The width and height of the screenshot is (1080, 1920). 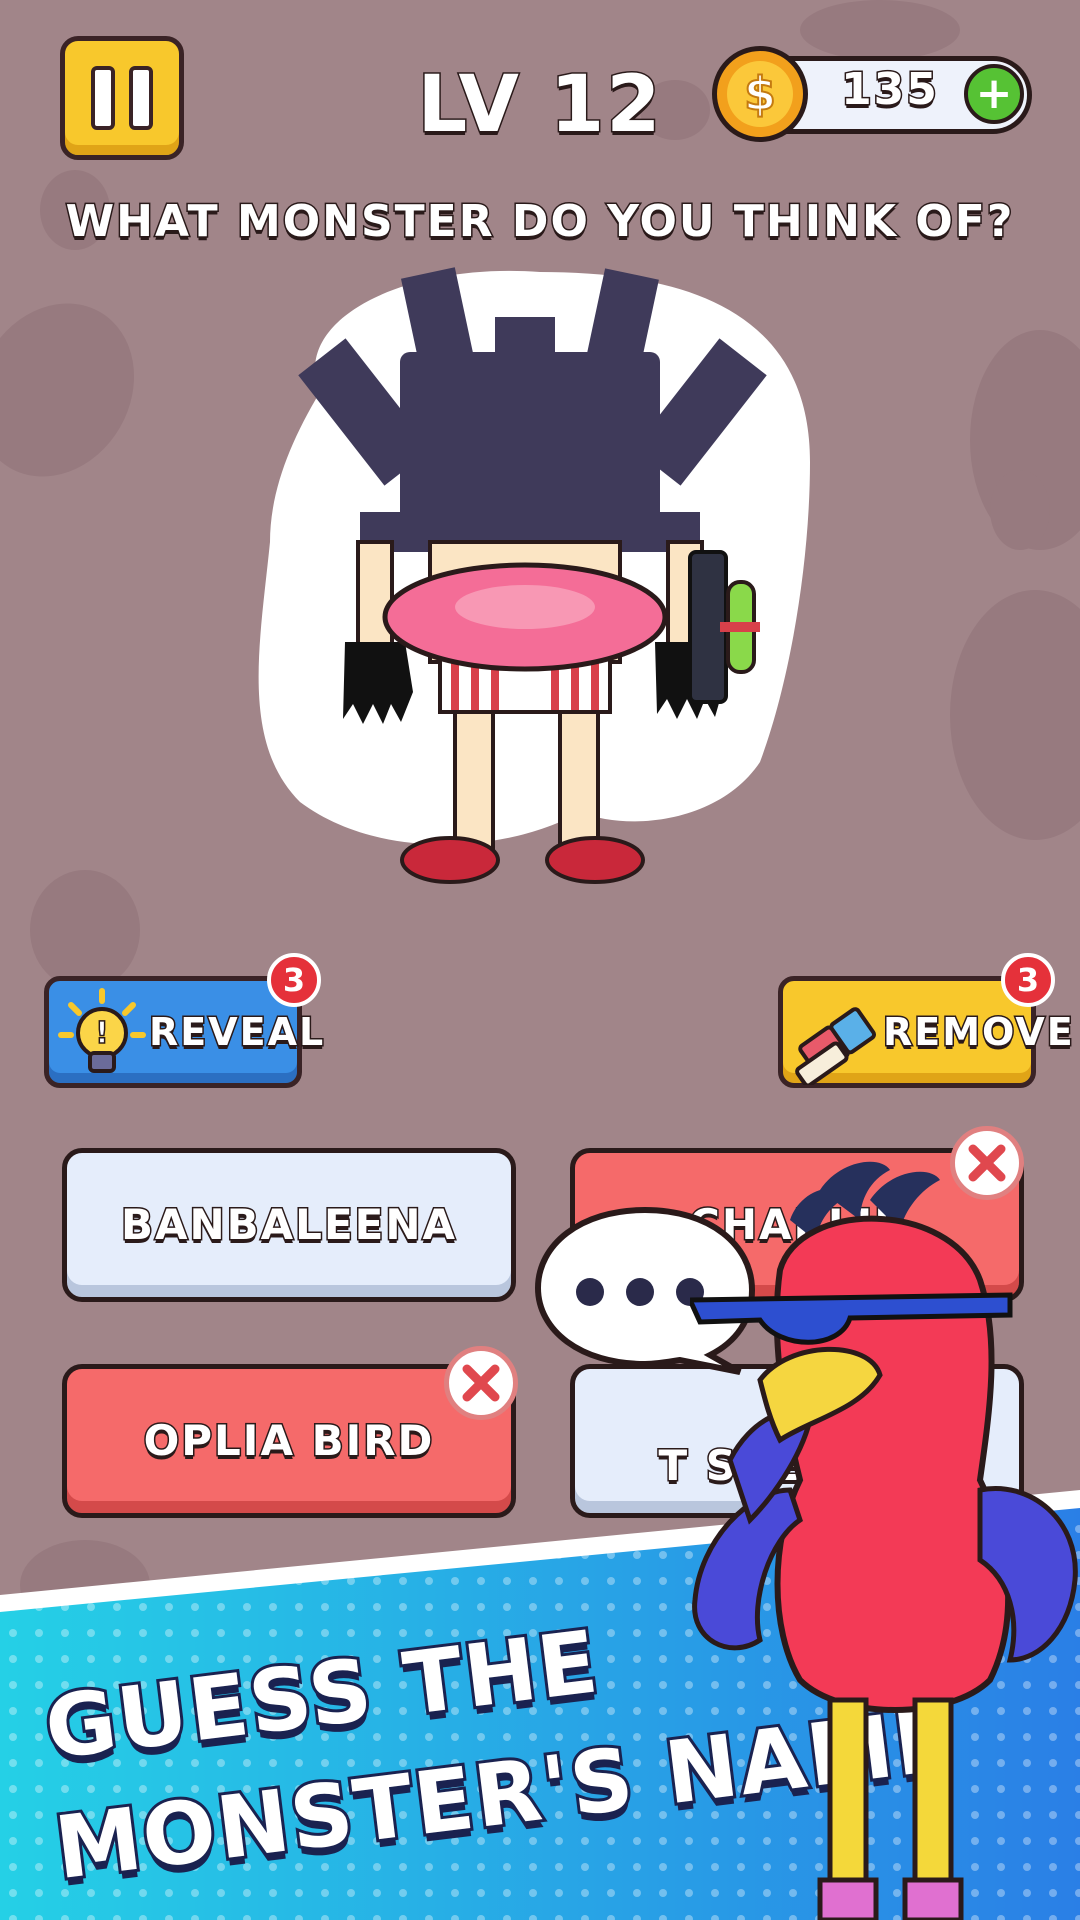 I want to click on plus-icon: +, so click(x=994, y=93).